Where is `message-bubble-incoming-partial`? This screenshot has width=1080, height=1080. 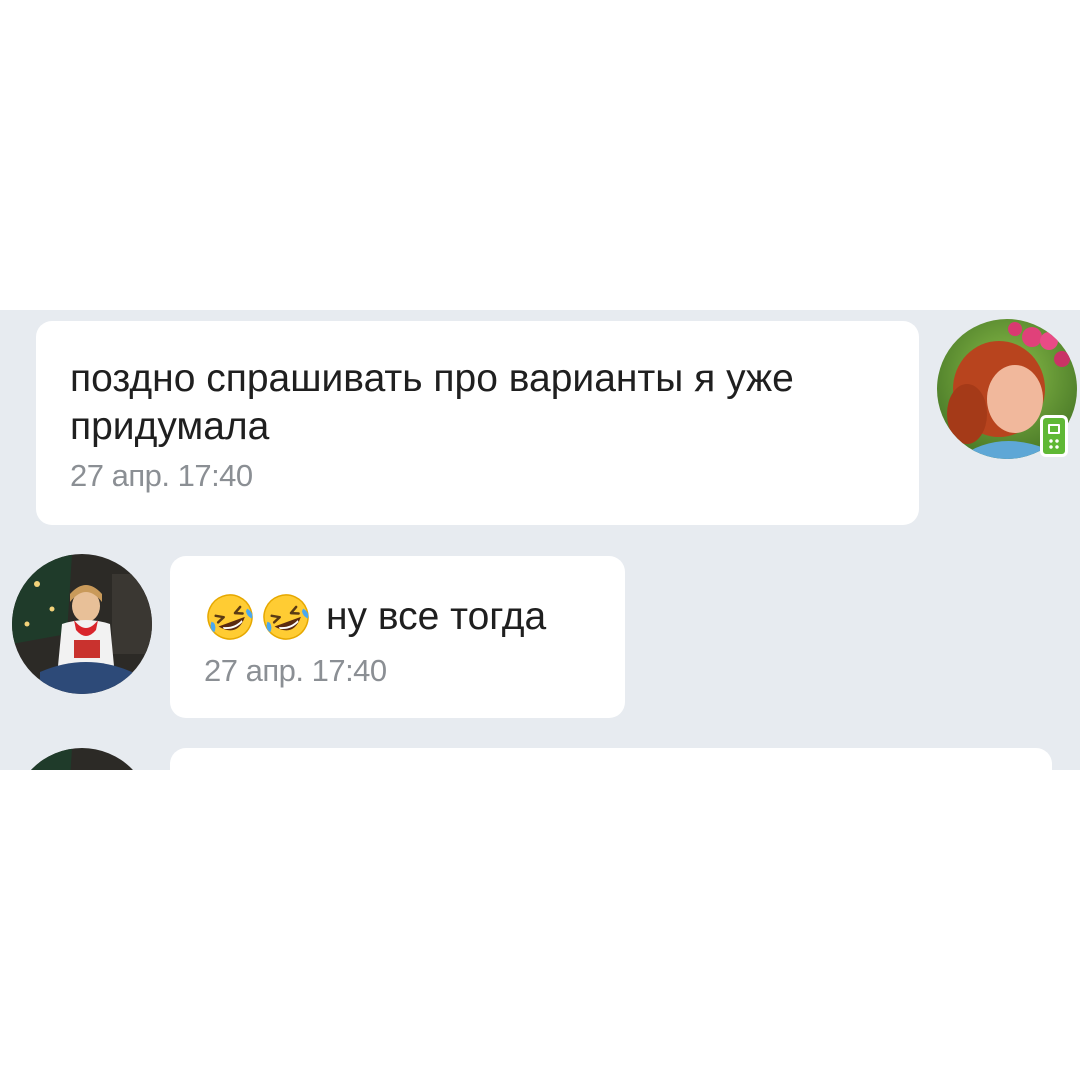 message-bubble-incoming-partial is located at coordinates (611, 759).